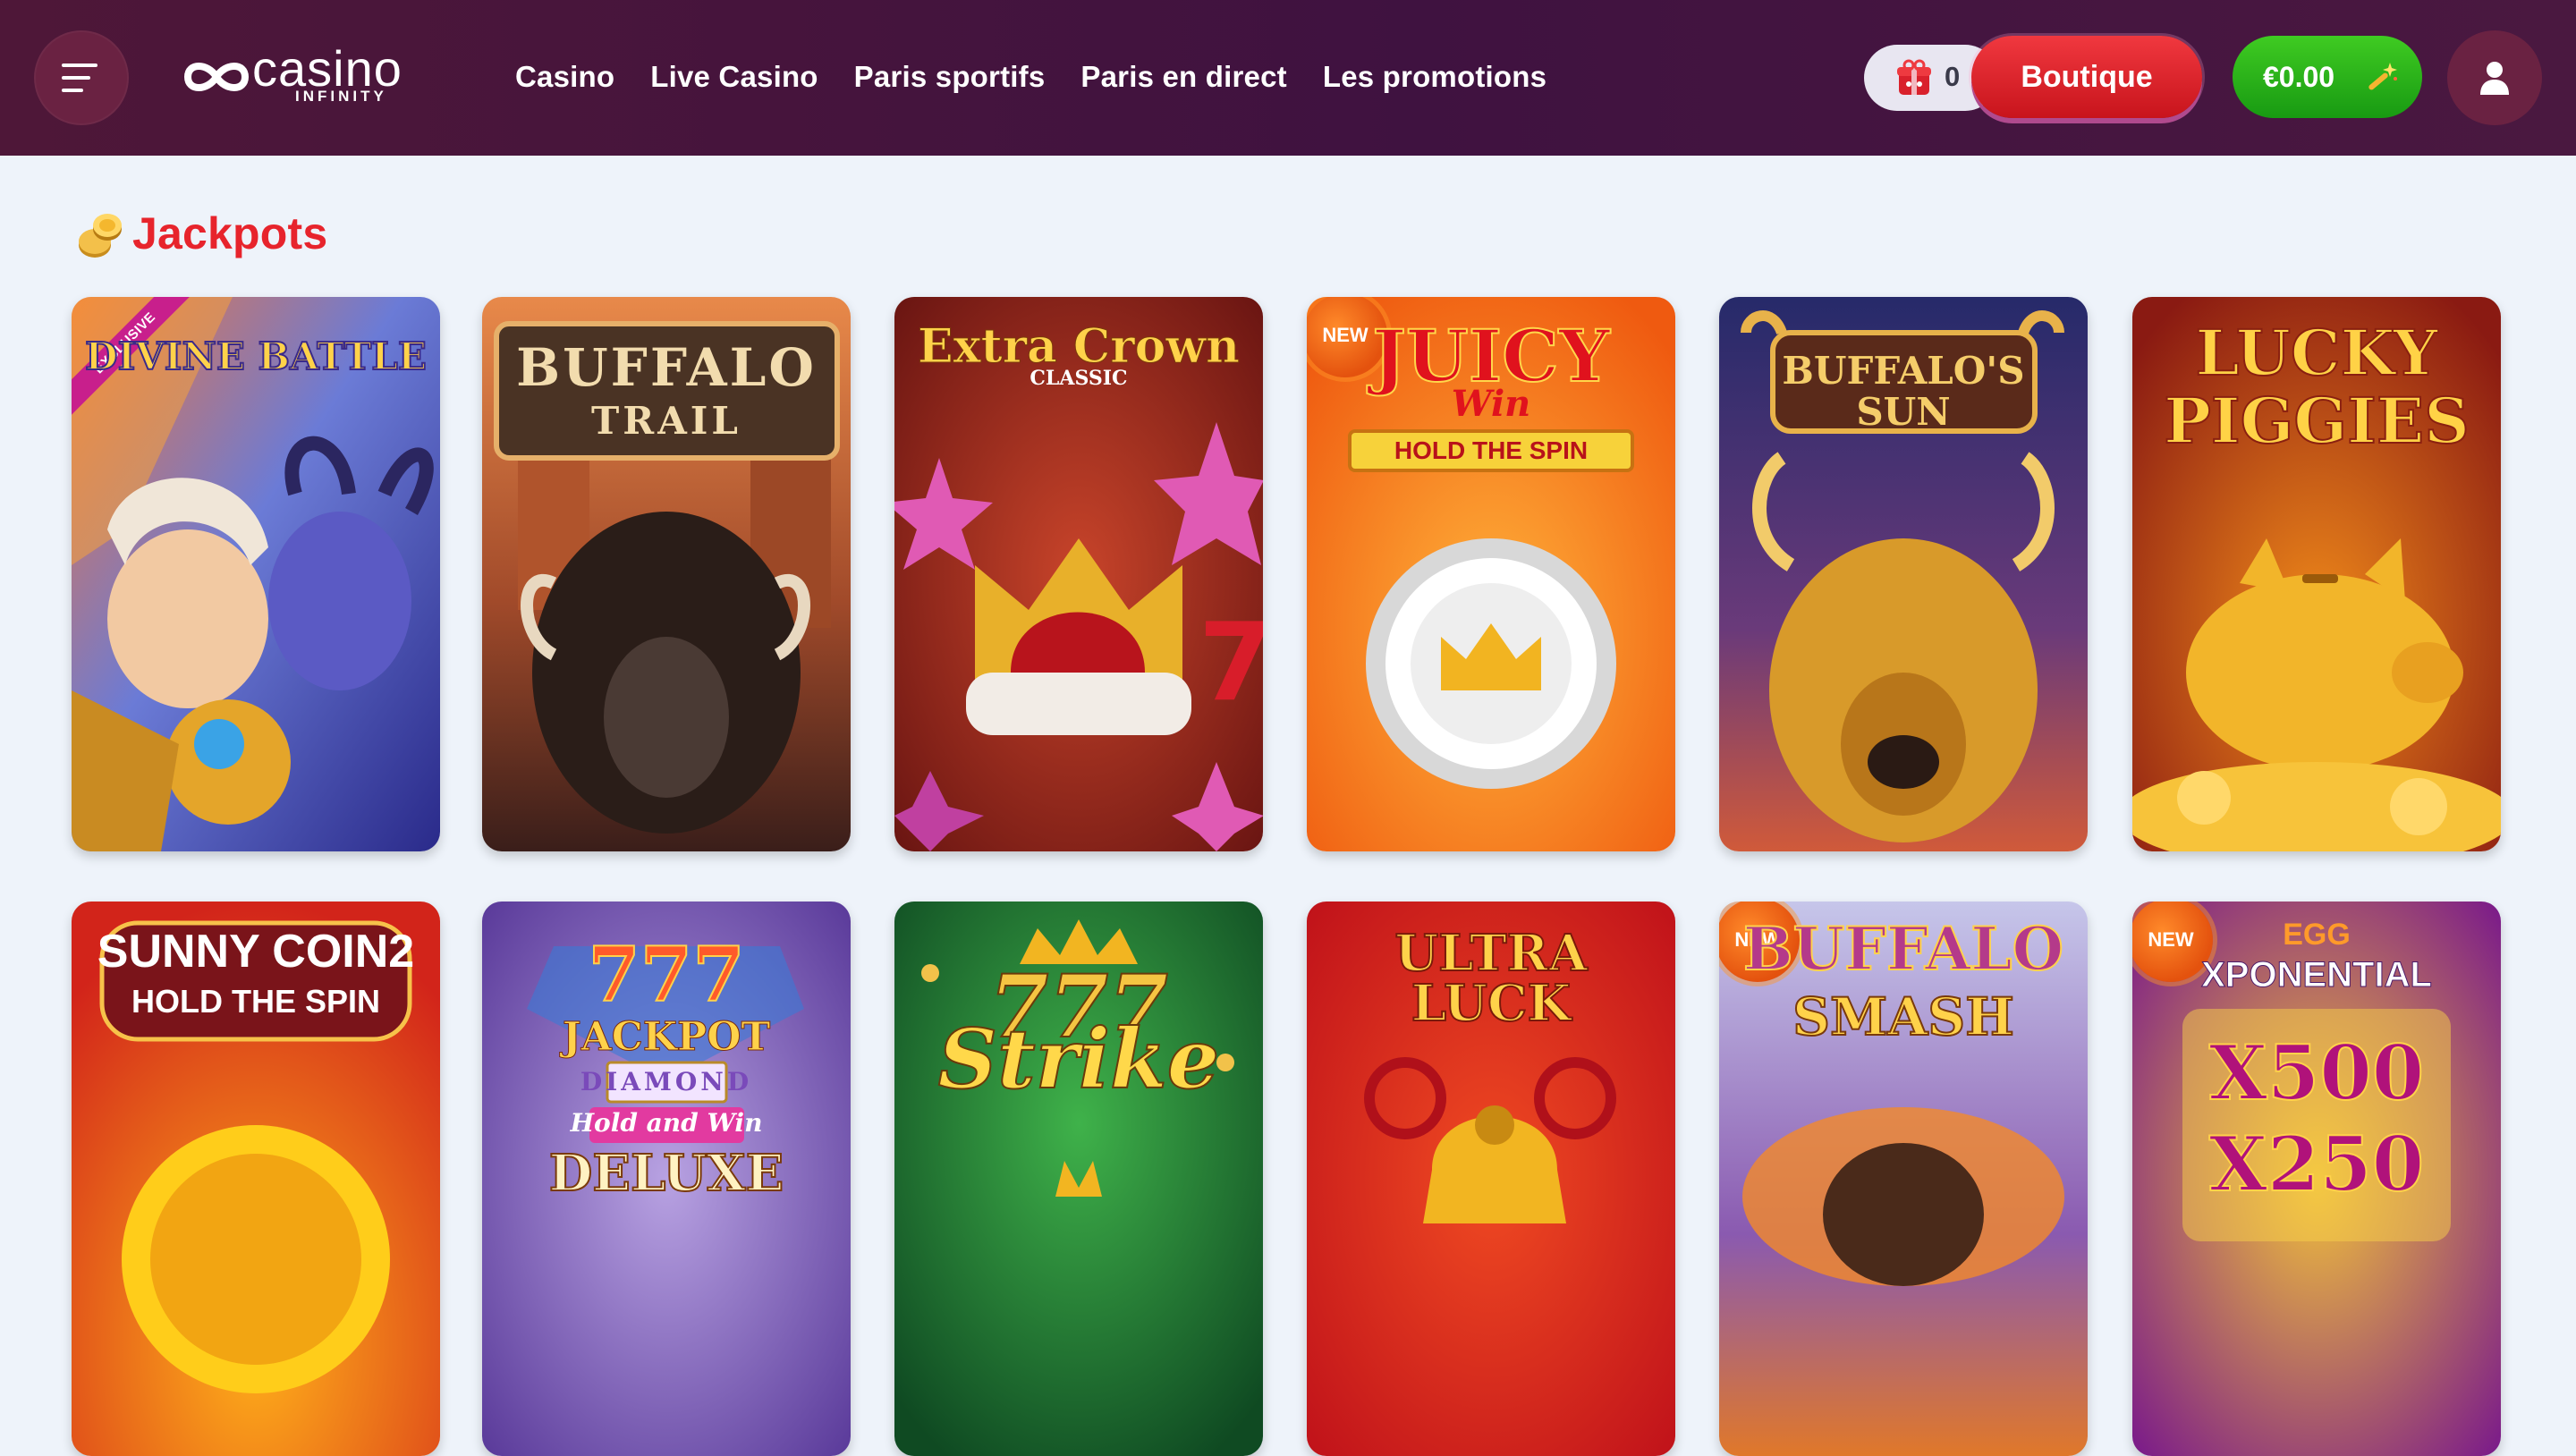 This screenshot has height=1456, width=2576. I want to click on user-icon, so click(2494, 78).